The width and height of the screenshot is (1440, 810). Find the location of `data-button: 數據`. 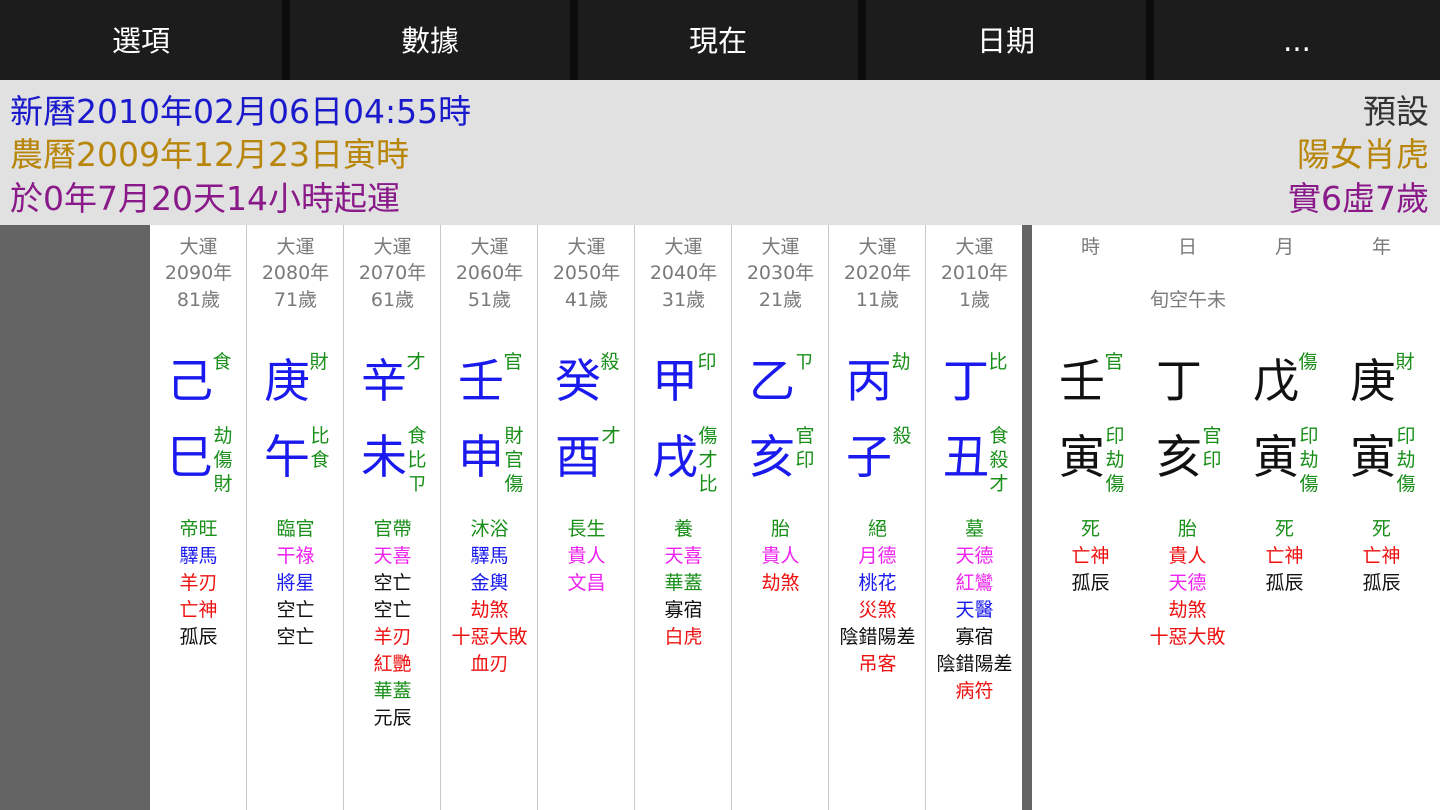

data-button: 數據 is located at coordinates (434, 40).